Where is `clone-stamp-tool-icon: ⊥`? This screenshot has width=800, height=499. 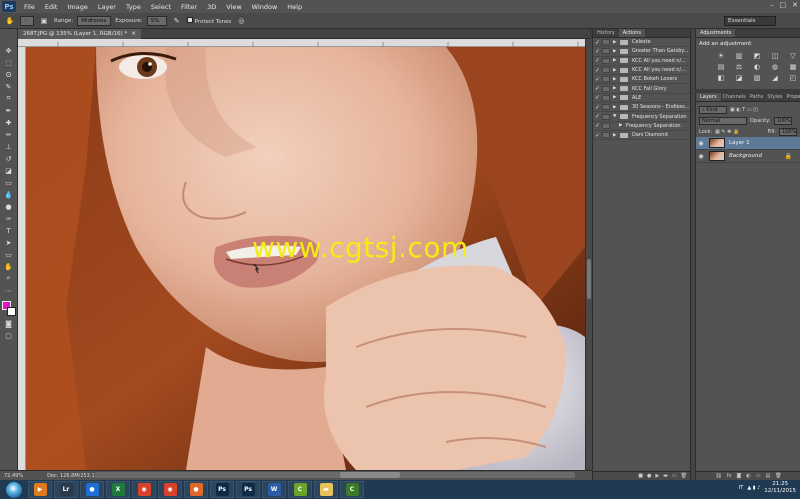 clone-stamp-tool-icon: ⊥ is located at coordinates (9, 146).